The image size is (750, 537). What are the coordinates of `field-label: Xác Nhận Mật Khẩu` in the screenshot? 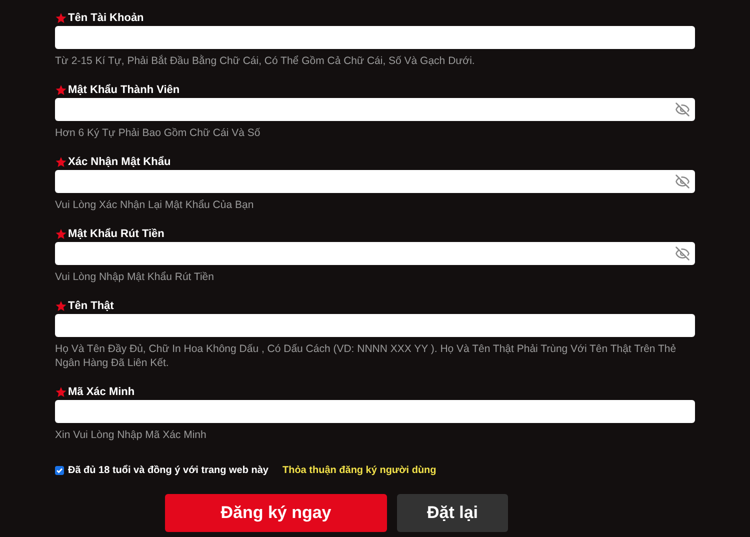 It's located at (119, 162).